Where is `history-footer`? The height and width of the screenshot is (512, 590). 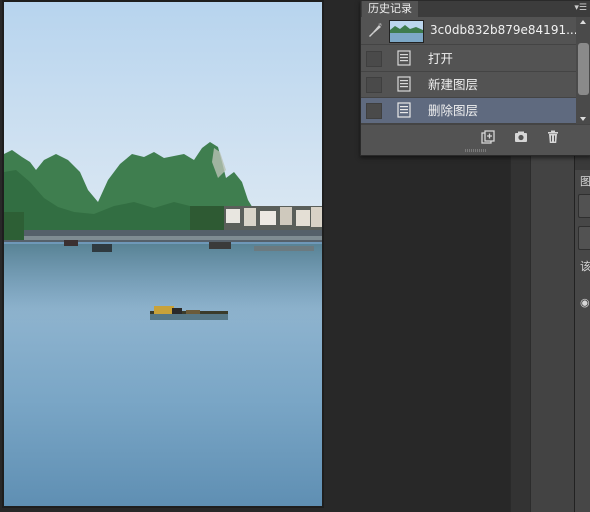 history-footer is located at coordinates (475, 137).